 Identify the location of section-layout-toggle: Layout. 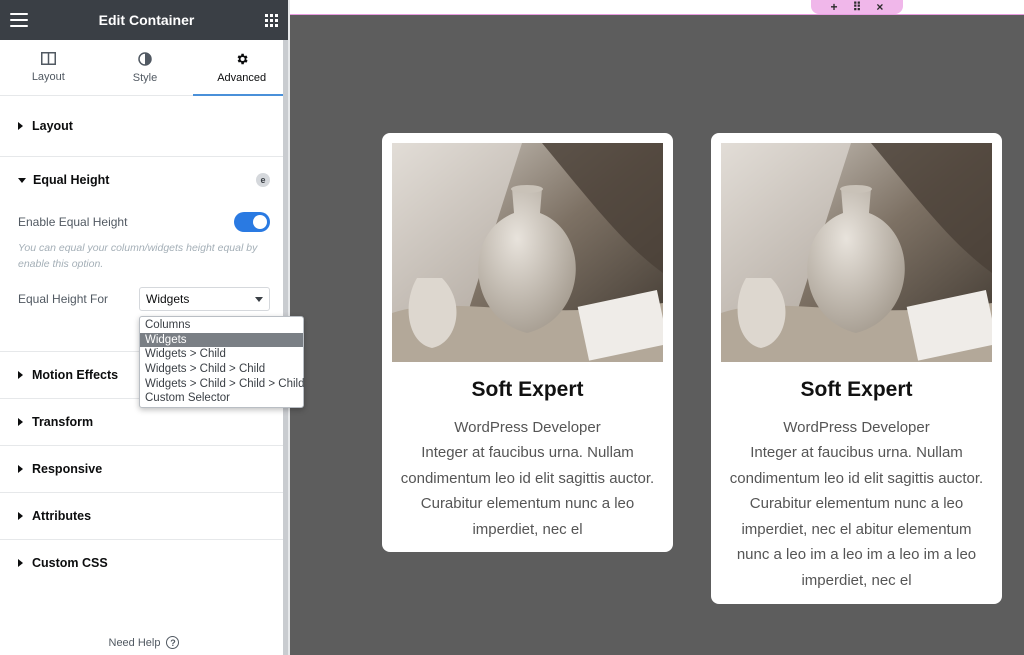
(145, 126).